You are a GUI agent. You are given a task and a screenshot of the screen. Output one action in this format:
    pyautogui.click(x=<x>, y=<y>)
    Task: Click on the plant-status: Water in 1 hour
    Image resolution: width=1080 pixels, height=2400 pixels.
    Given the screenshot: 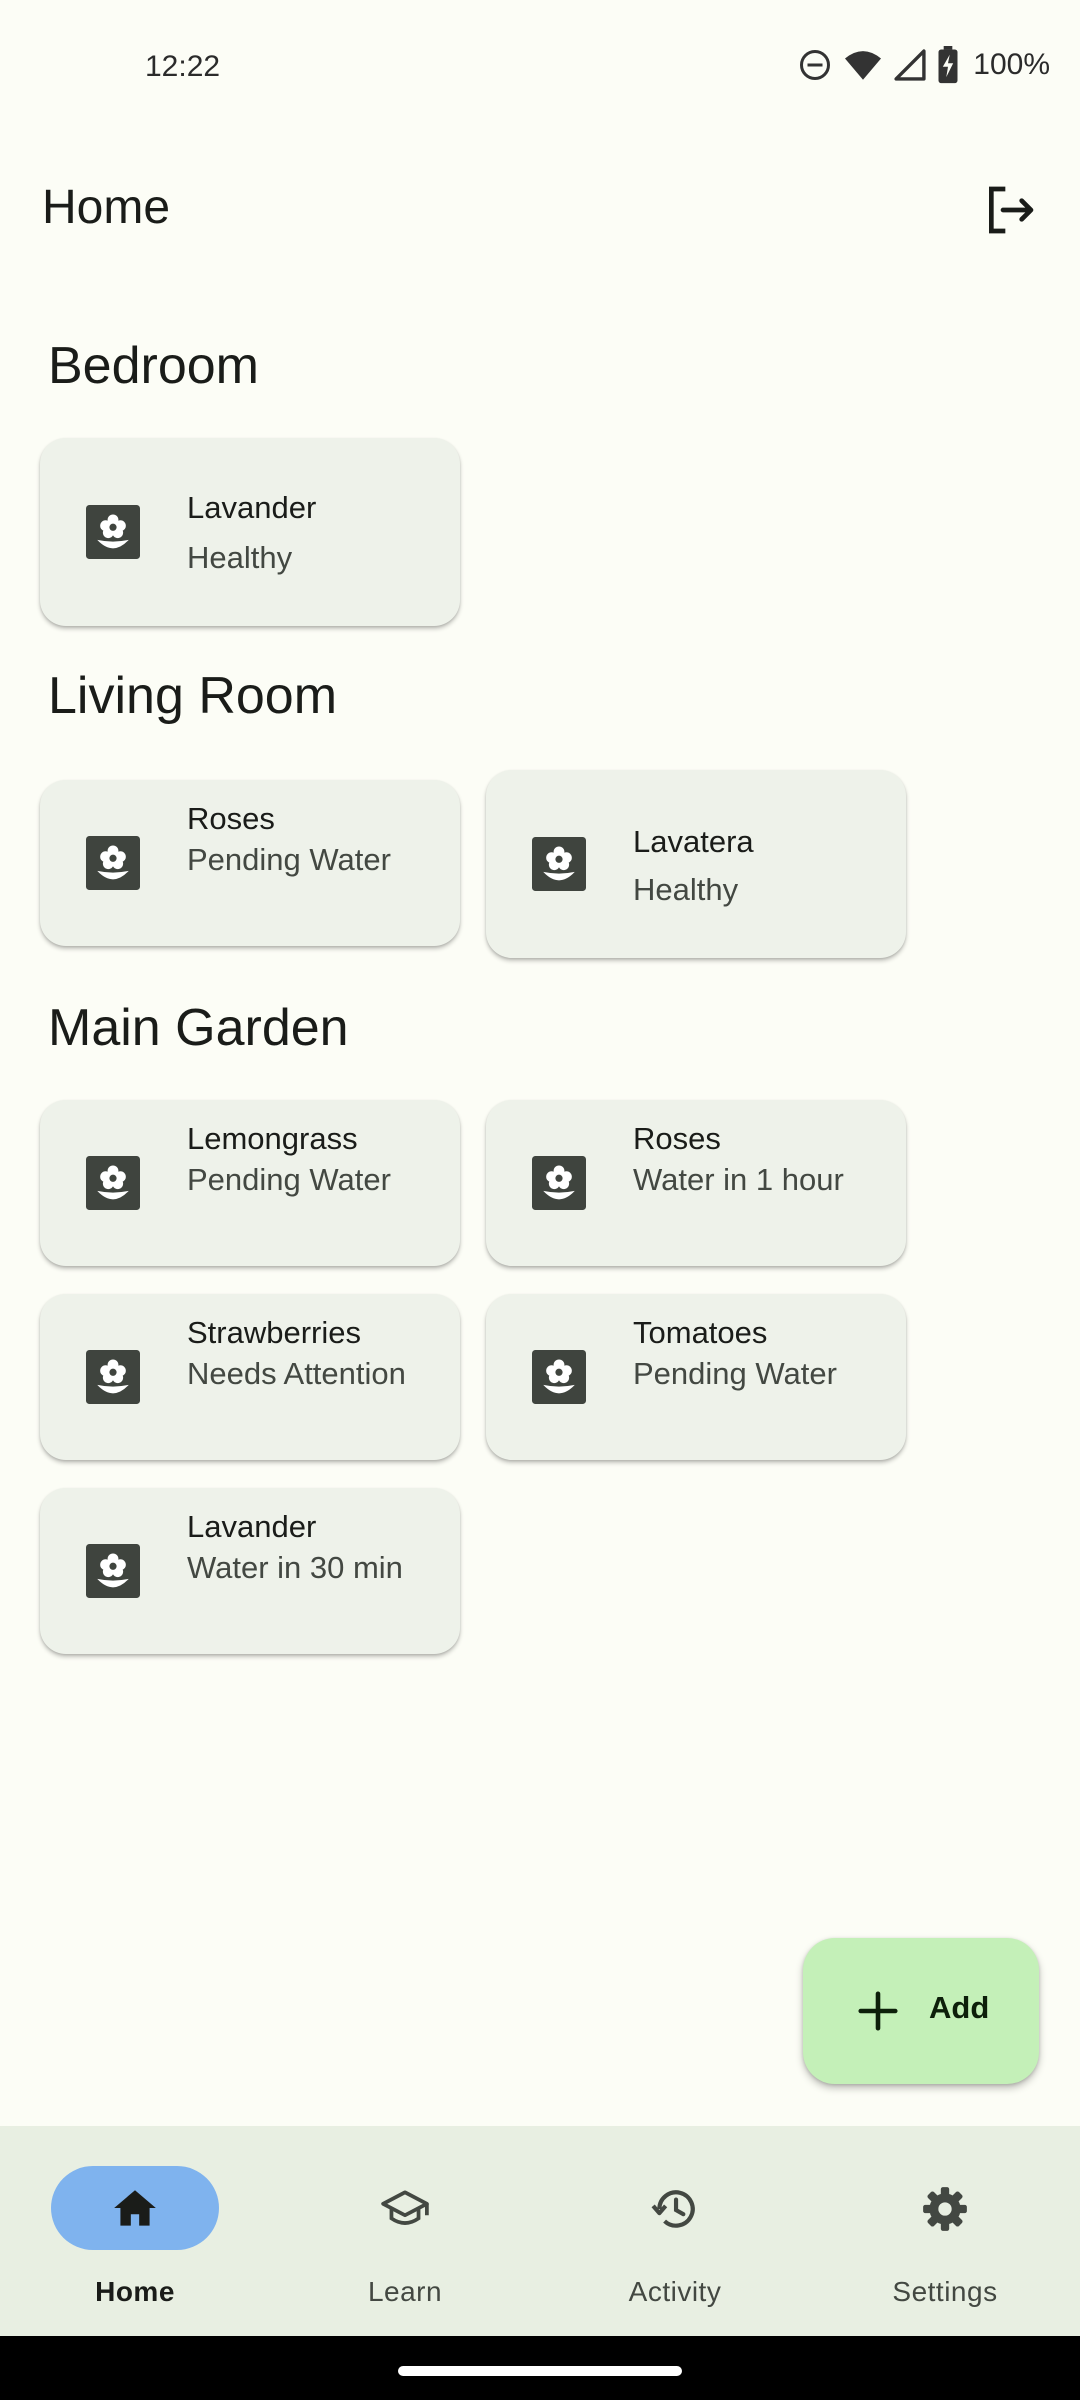 What is the action you would take?
    pyautogui.click(x=738, y=1179)
    